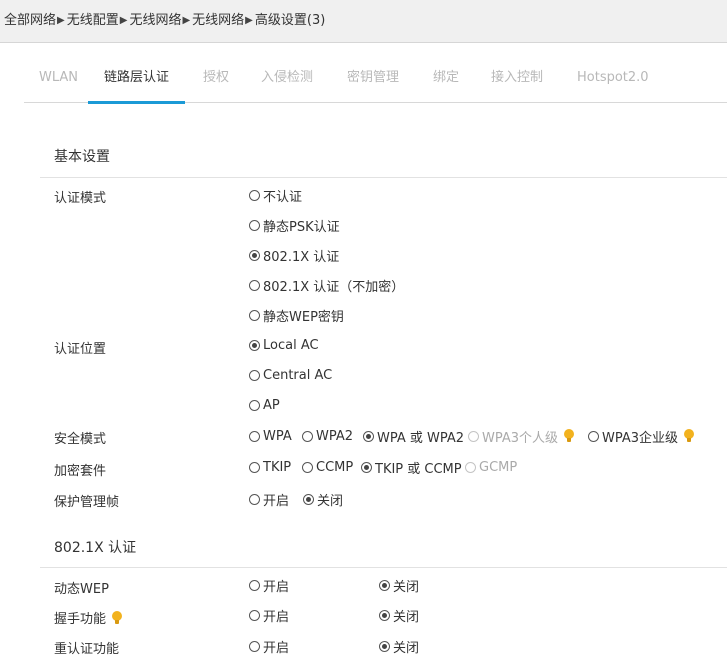 The height and width of the screenshot is (672, 727). I want to click on breadcrumb-item-advanced-settings: 高级设置(3), so click(290, 20).